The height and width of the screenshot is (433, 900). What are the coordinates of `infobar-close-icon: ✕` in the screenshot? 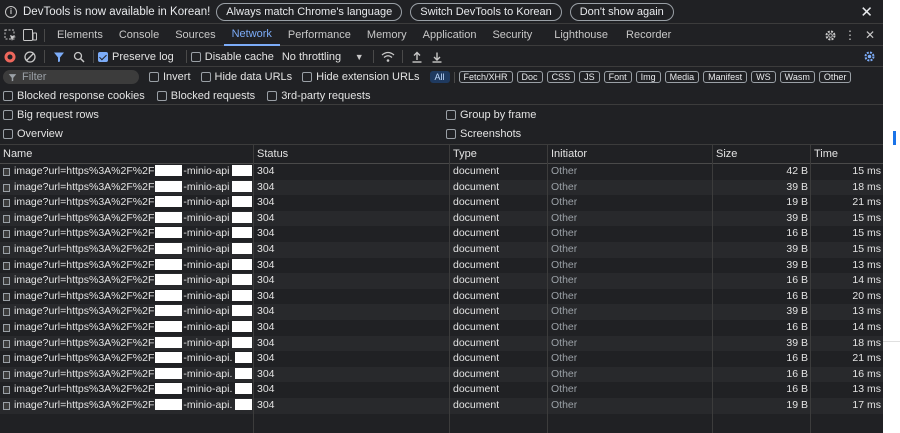 It's located at (866, 12).